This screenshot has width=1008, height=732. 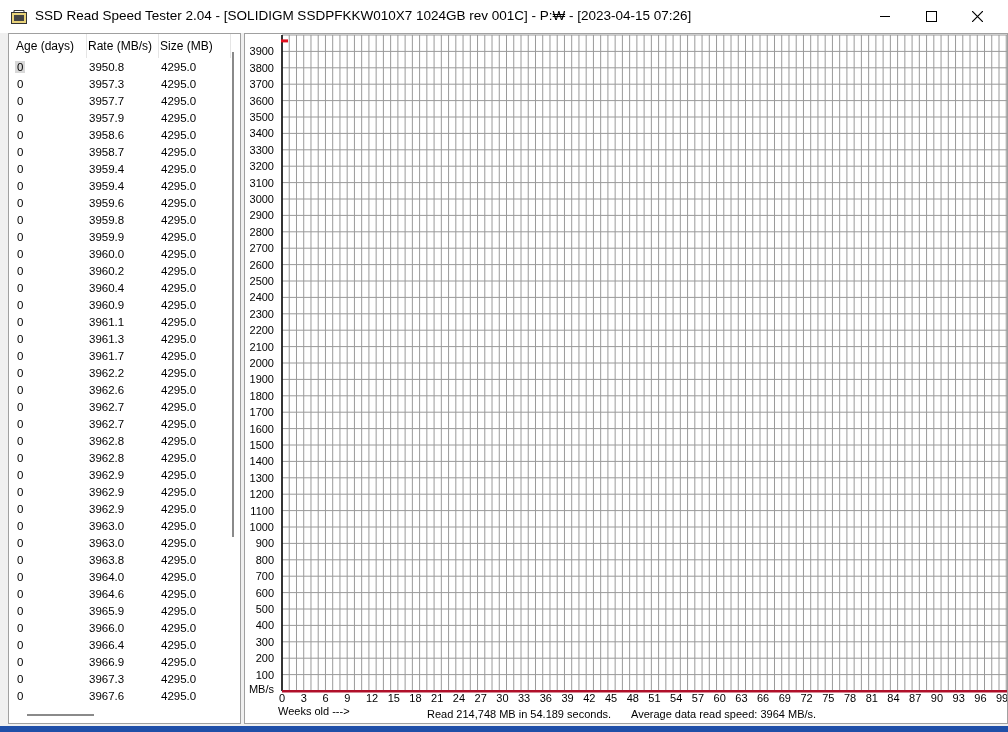 What do you see at coordinates (261, 477) in the screenshot?
I see `y-tick-label: 1300` at bounding box center [261, 477].